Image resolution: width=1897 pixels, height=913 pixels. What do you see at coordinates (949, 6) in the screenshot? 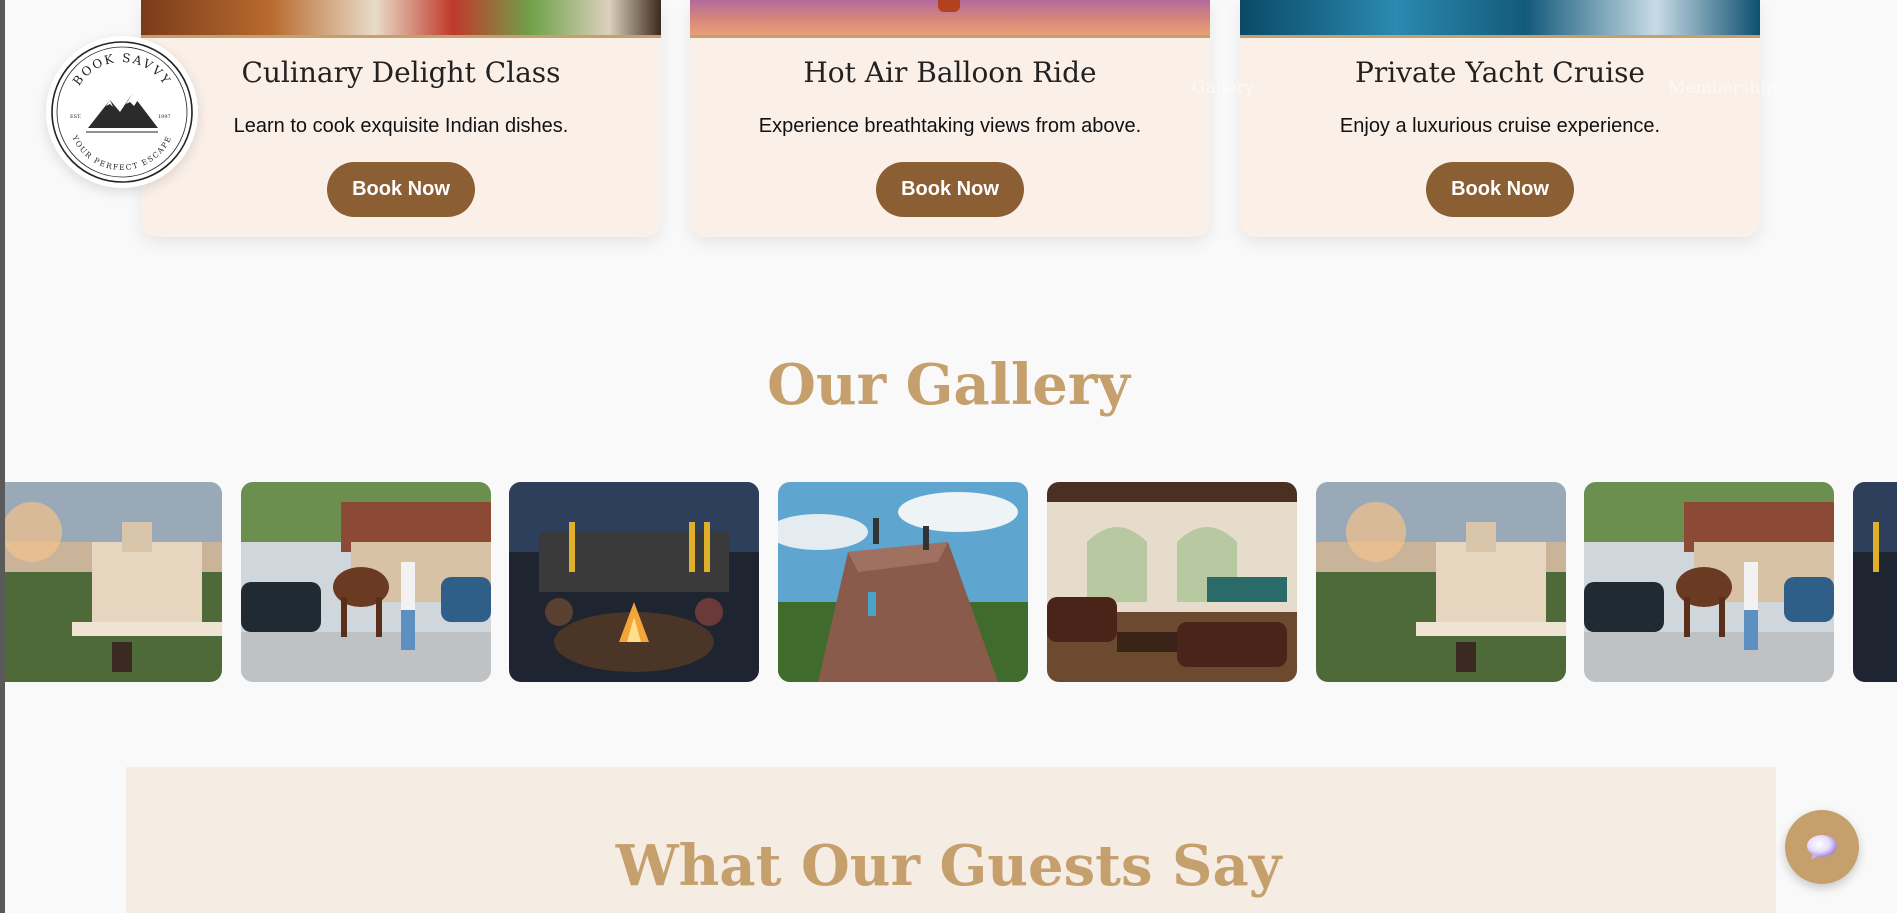
I see `balloon-basket` at bounding box center [949, 6].